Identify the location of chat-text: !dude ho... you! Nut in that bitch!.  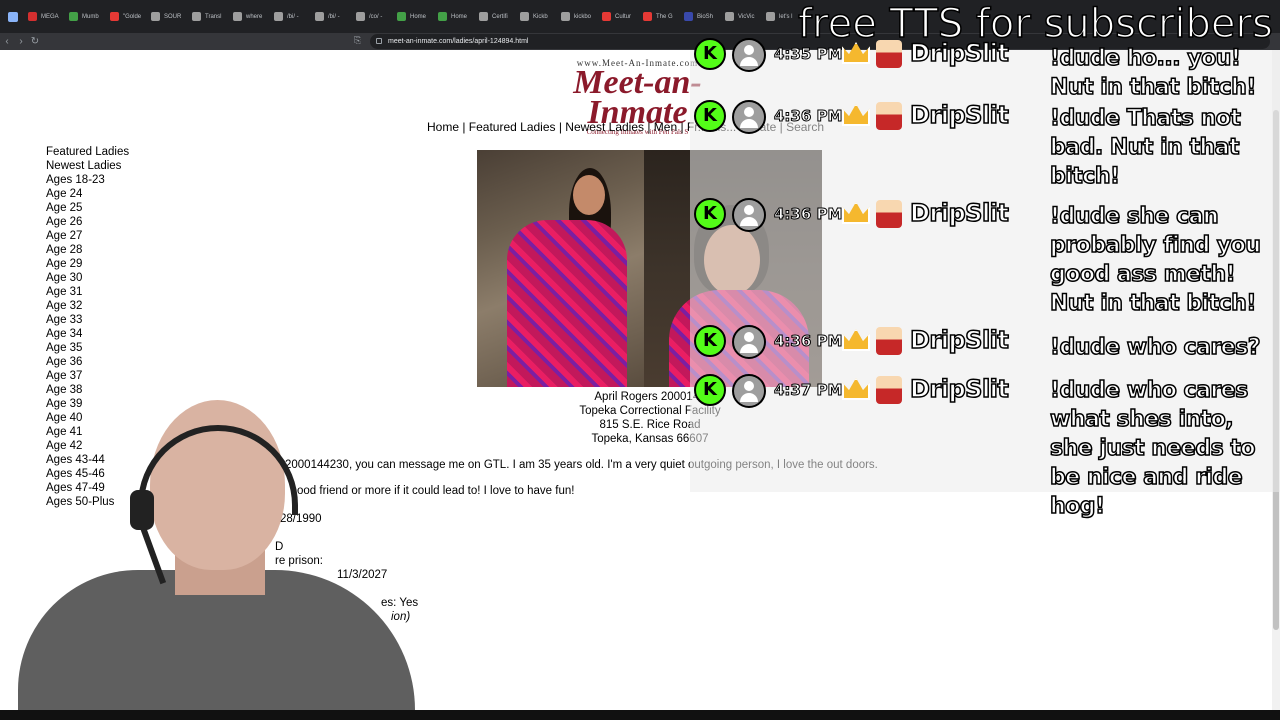
(1153, 73).